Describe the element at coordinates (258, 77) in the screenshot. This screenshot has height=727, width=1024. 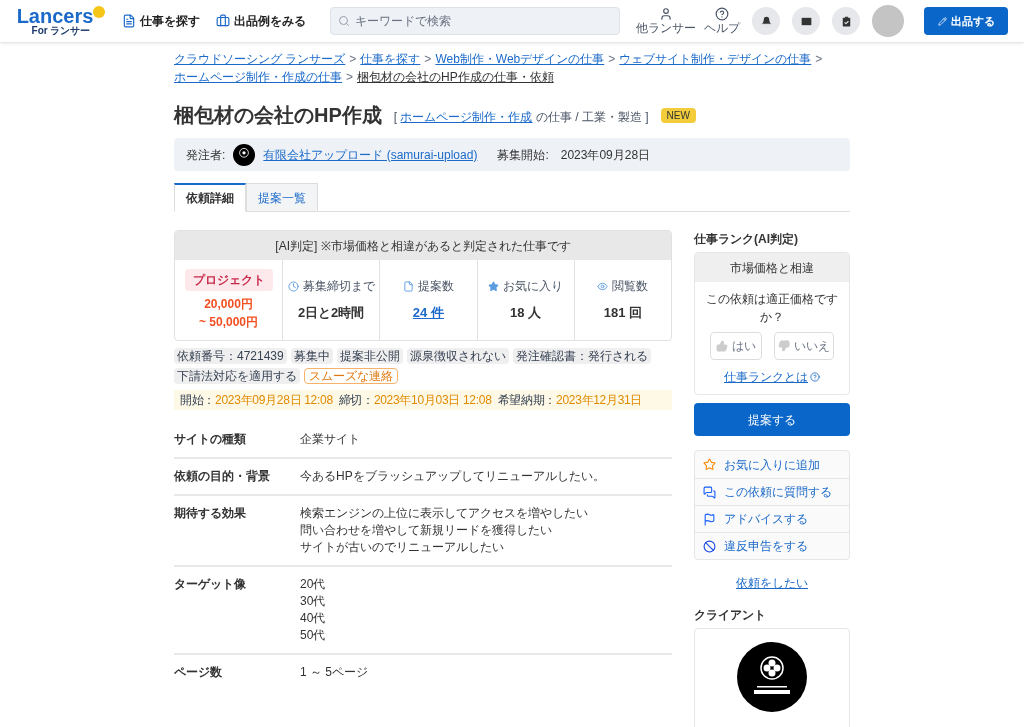
I see `breadcrumb-link: ホームページ制作・作成の仕事` at that location.